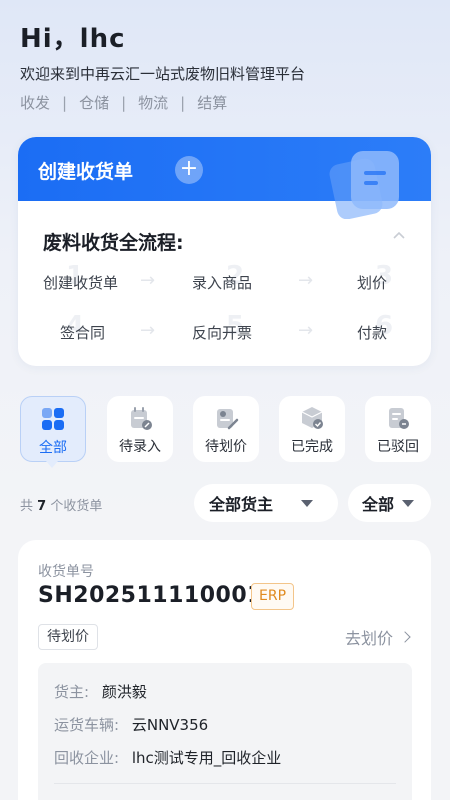 Image resolution: width=450 pixels, height=800 pixels. Describe the element at coordinates (52, 464) in the screenshot. I see `active-pointer` at that location.